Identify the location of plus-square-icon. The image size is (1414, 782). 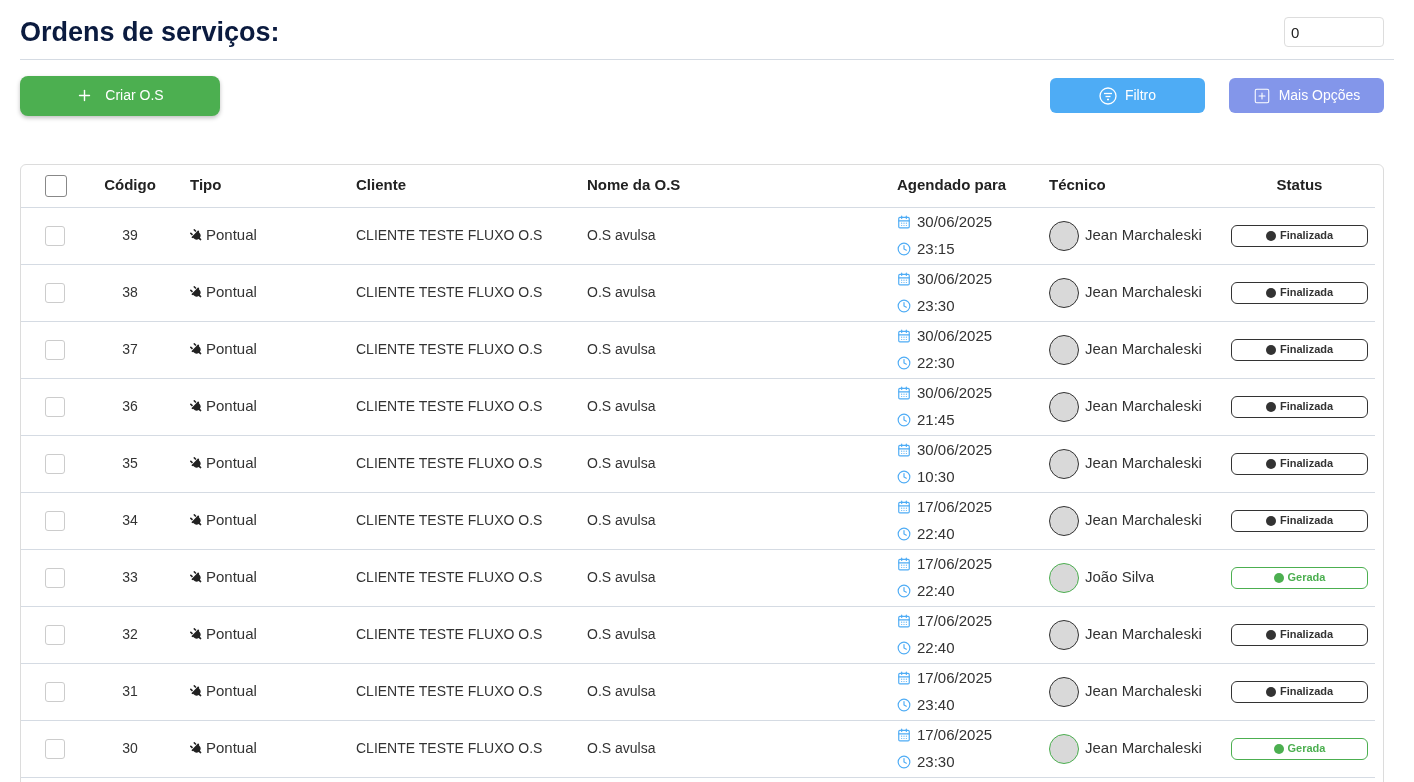
(1261, 95).